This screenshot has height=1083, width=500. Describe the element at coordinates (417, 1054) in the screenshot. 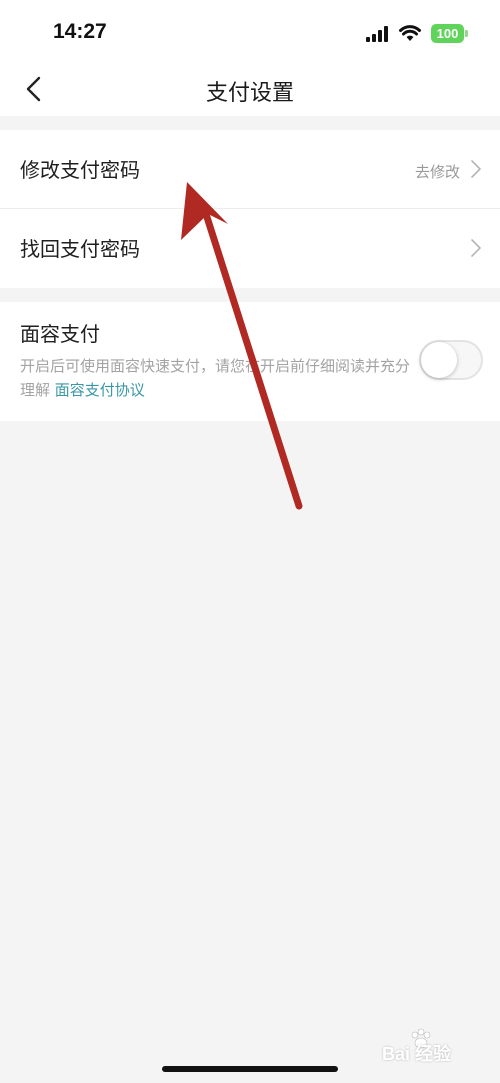

I see `watermark-text: Bai 经验` at that location.